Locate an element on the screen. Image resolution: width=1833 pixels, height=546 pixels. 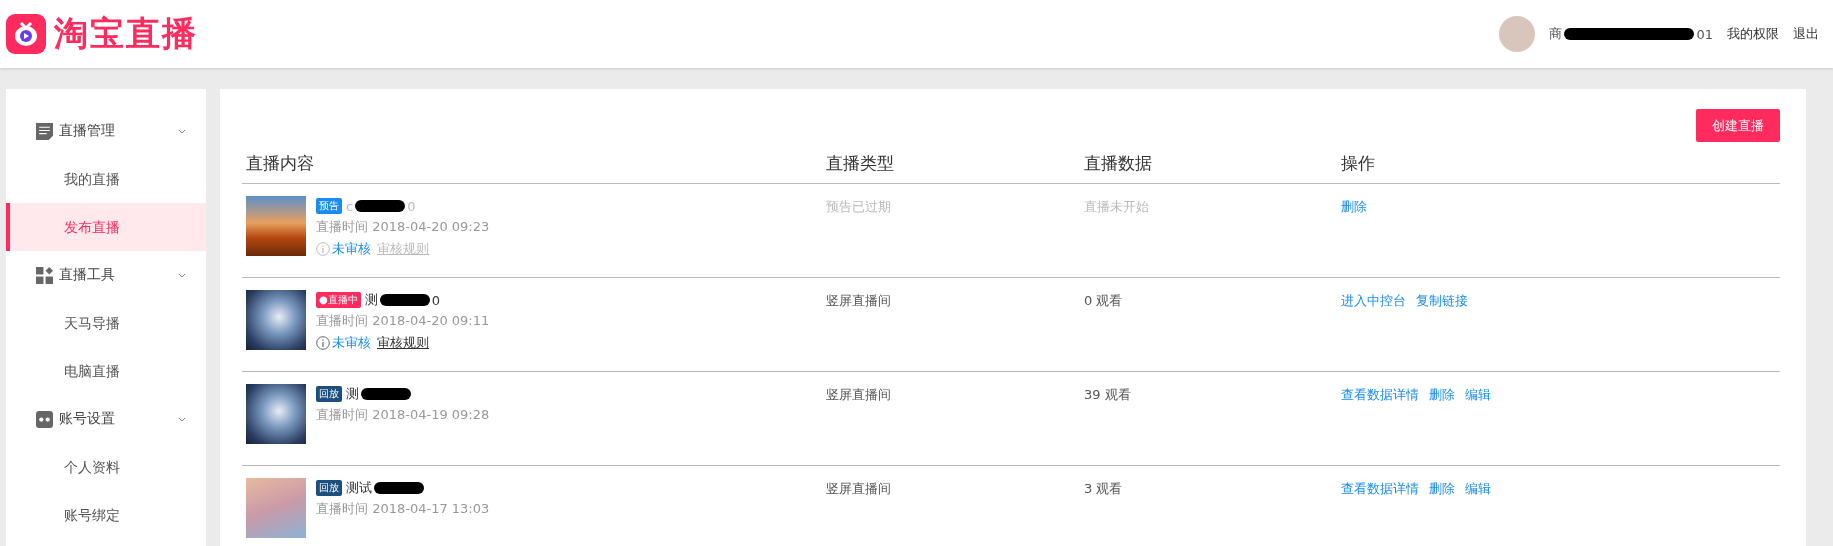
column-header: 直播类型 is located at coordinates (860, 163).